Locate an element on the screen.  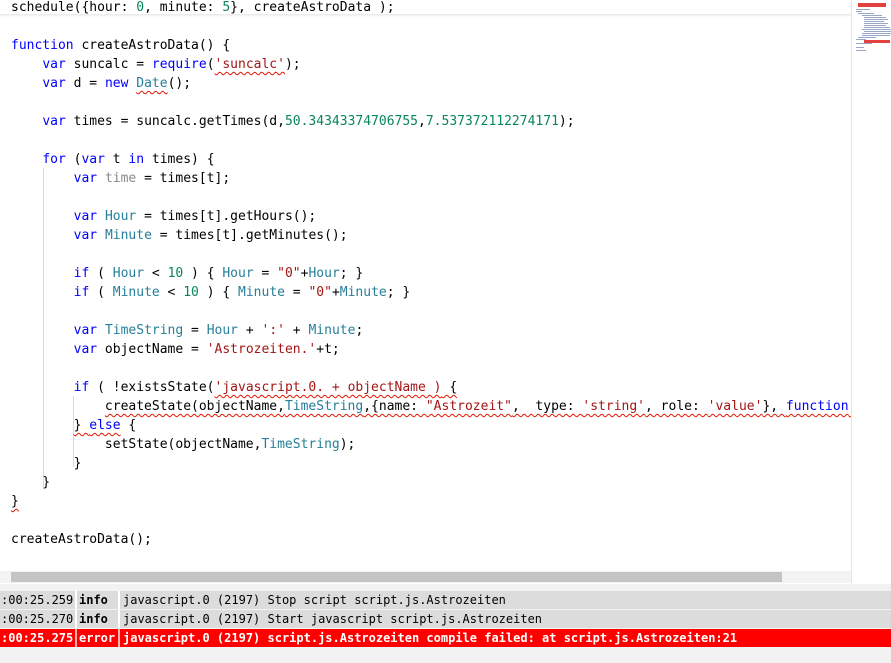
code-token: = is located at coordinates (195, 330).